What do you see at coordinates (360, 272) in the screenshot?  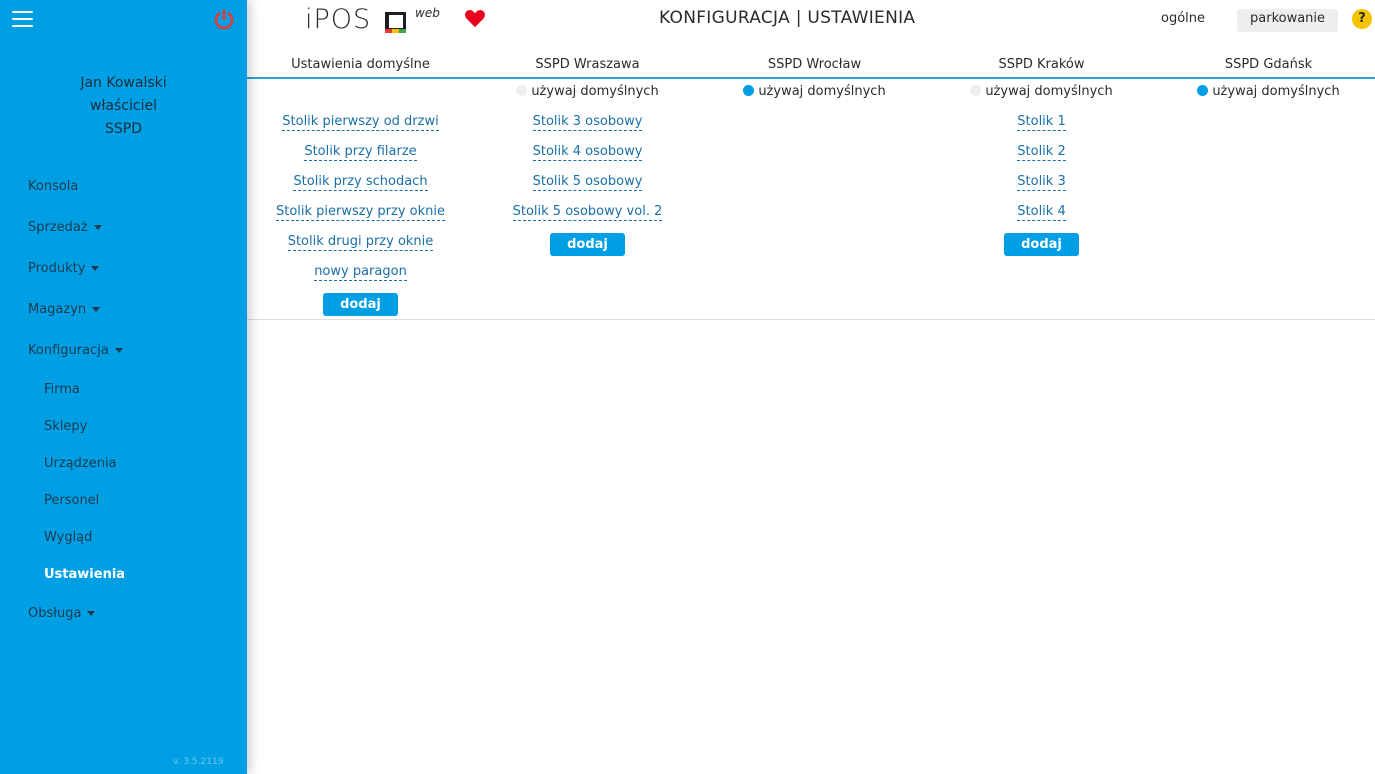 I see `table-link: nowy paragon` at bounding box center [360, 272].